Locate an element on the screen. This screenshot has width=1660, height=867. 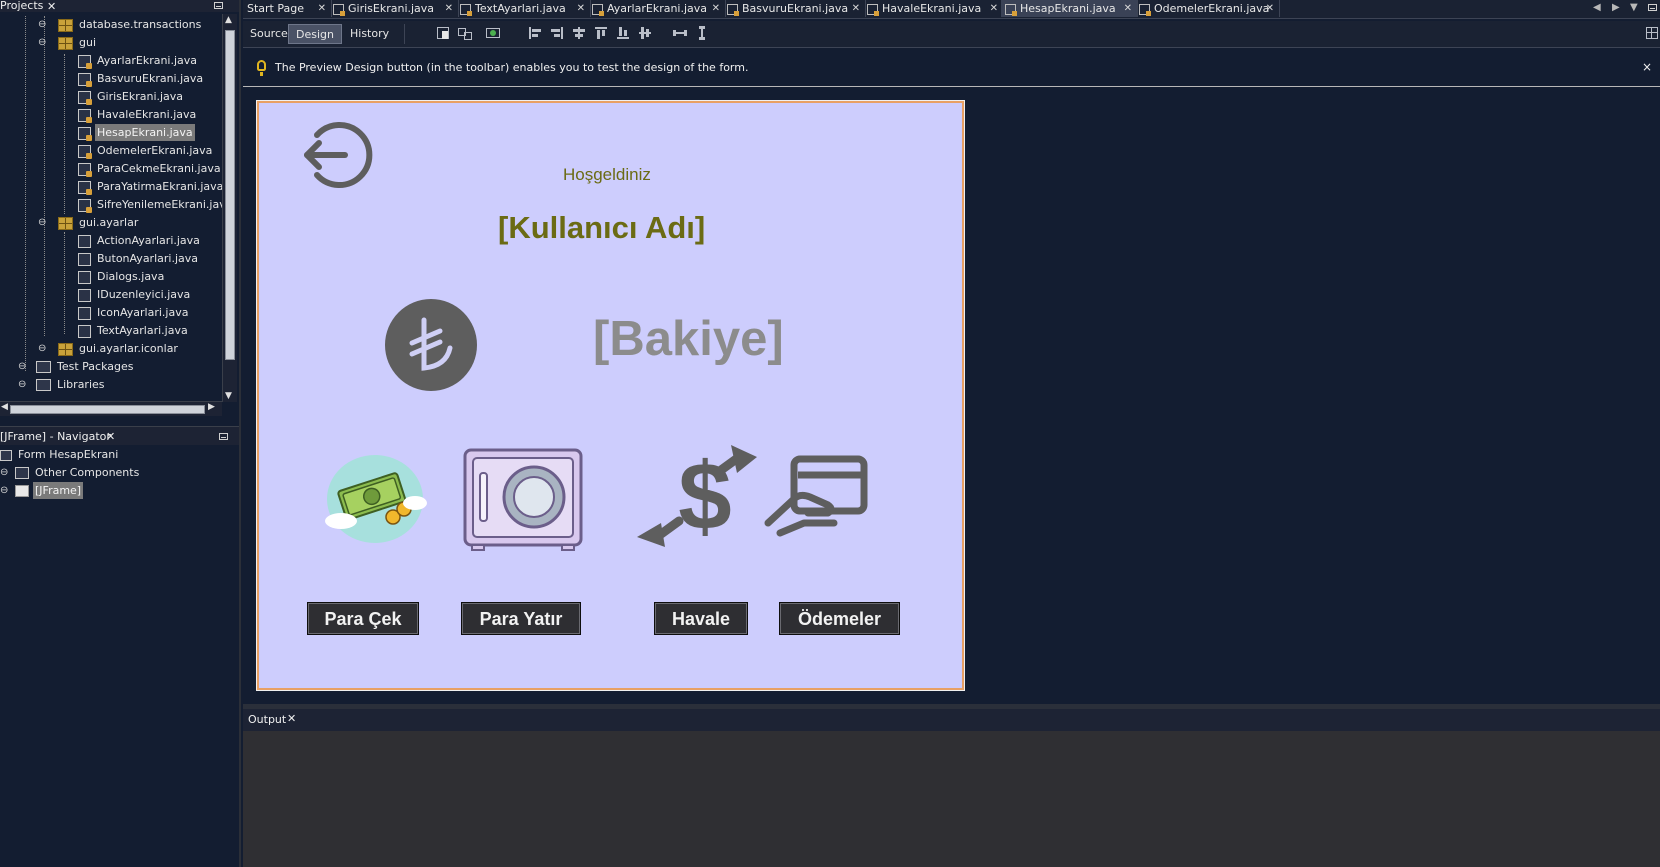
tab-giris-ekrani: GirisEkrani.java ✕ is located at coordinates (394, 8).